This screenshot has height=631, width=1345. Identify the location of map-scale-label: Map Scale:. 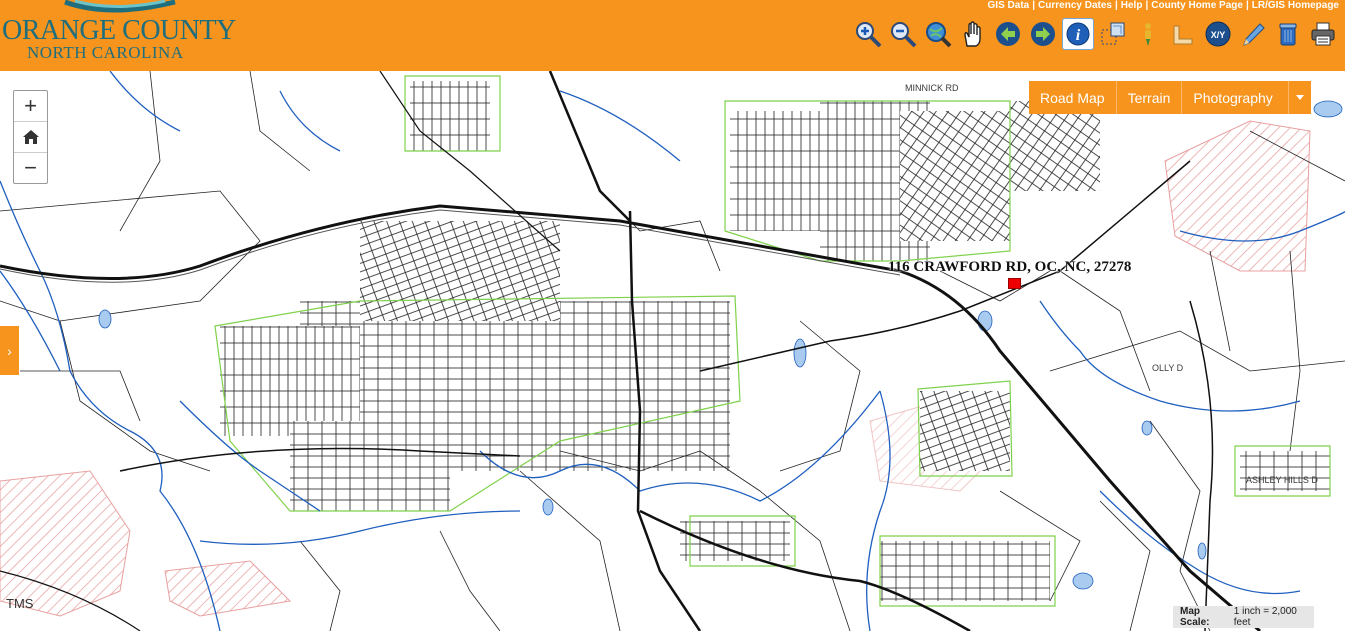
(1195, 617).